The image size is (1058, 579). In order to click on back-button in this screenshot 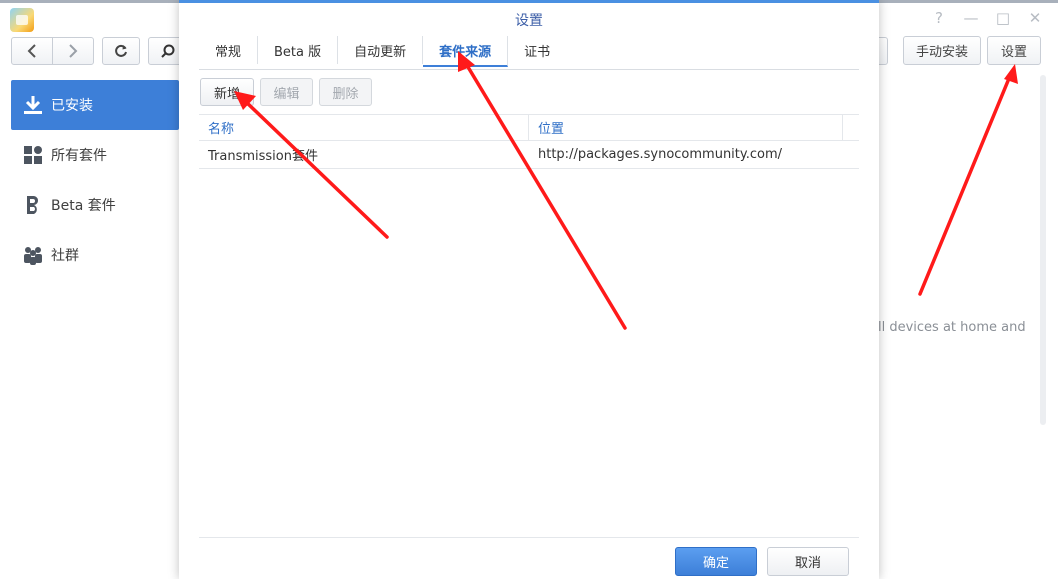, I will do `click(32, 51)`.